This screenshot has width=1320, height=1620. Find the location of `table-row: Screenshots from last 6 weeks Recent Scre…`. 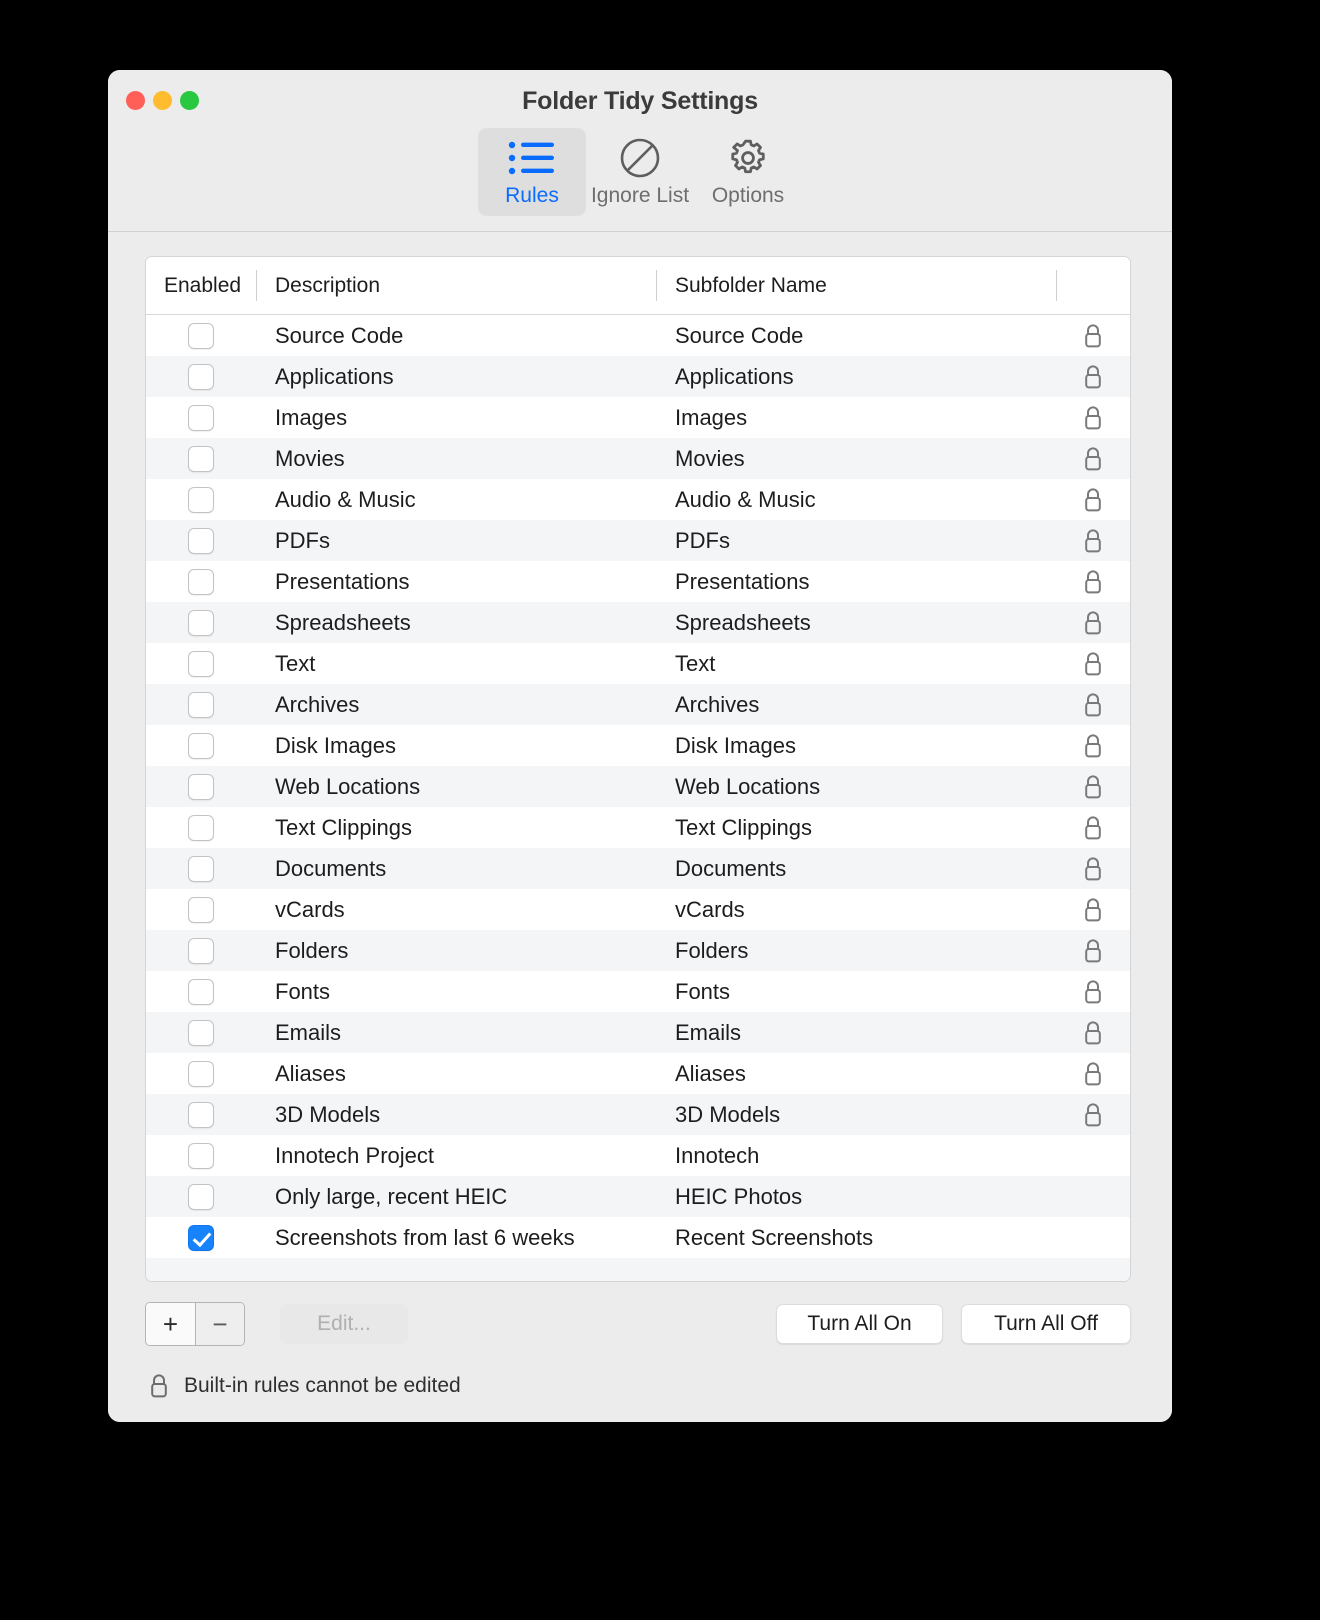

table-row: Screenshots from last 6 weeks Recent Scre… is located at coordinates (638, 1237).